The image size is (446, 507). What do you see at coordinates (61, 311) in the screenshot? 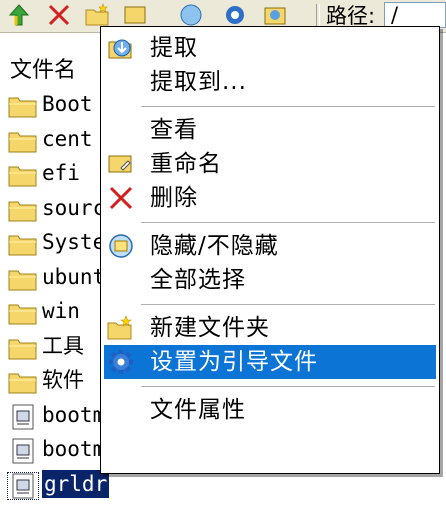
I see `file-name: win` at bounding box center [61, 311].